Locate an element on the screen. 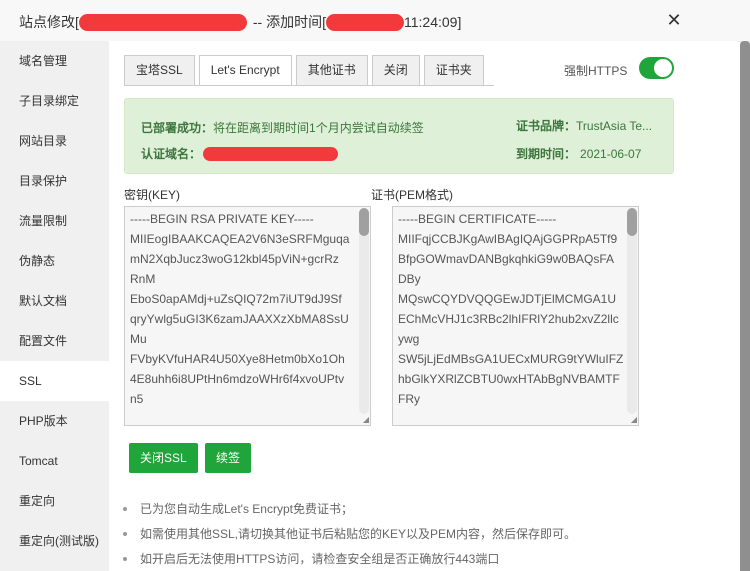 Image resolution: width=750 pixels, height=571 pixels. cert-label: 证书(PEM格式) is located at coordinates (412, 195).